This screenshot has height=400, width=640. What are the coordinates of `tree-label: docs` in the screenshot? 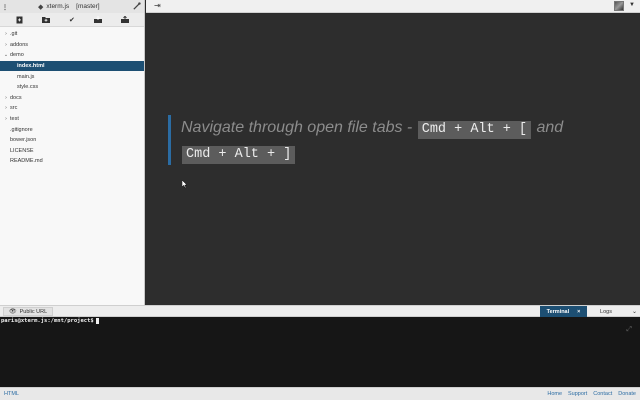 It's located at (16, 97).